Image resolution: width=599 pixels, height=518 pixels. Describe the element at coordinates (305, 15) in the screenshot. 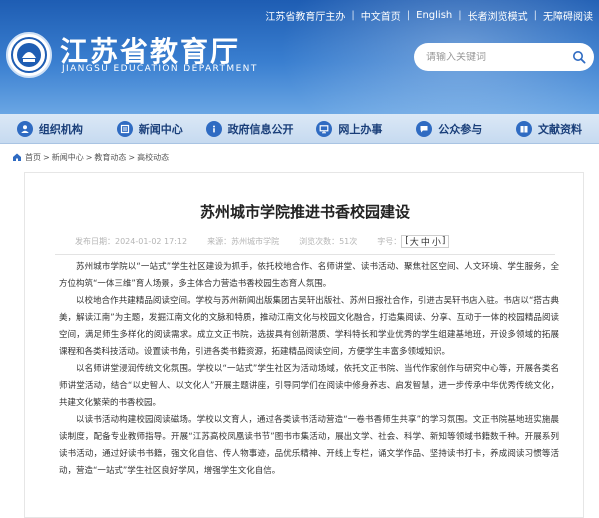

I see `top-link-sponsor: 江苏省教育厅主办` at that location.